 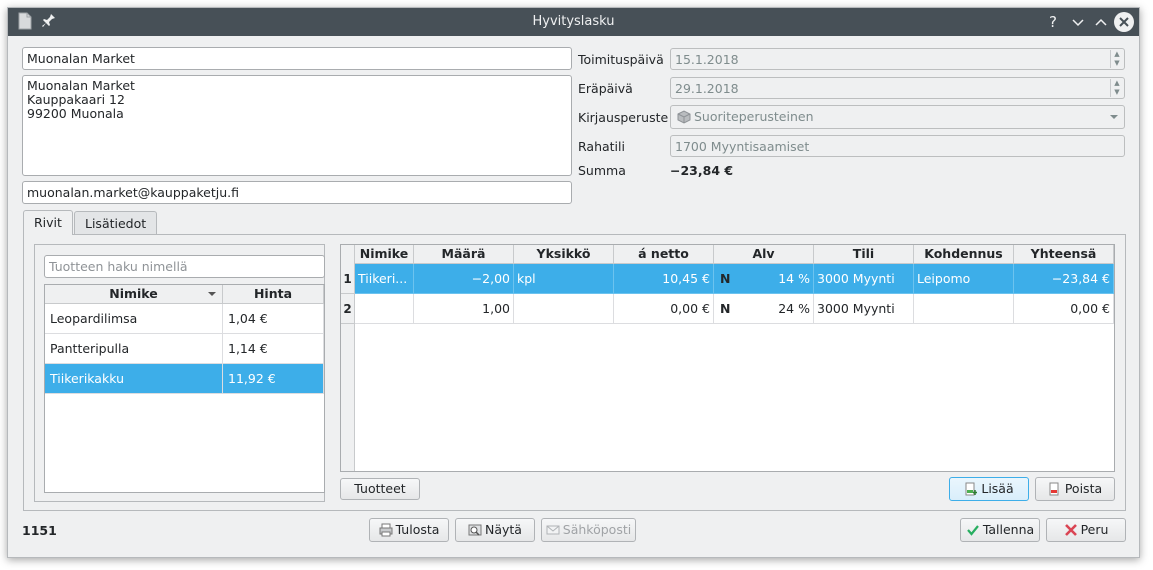 What do you see at coordinates (764, 309) in the screenshot?
I see `line-vat: N 24 %` at bounding box center [764, 309].